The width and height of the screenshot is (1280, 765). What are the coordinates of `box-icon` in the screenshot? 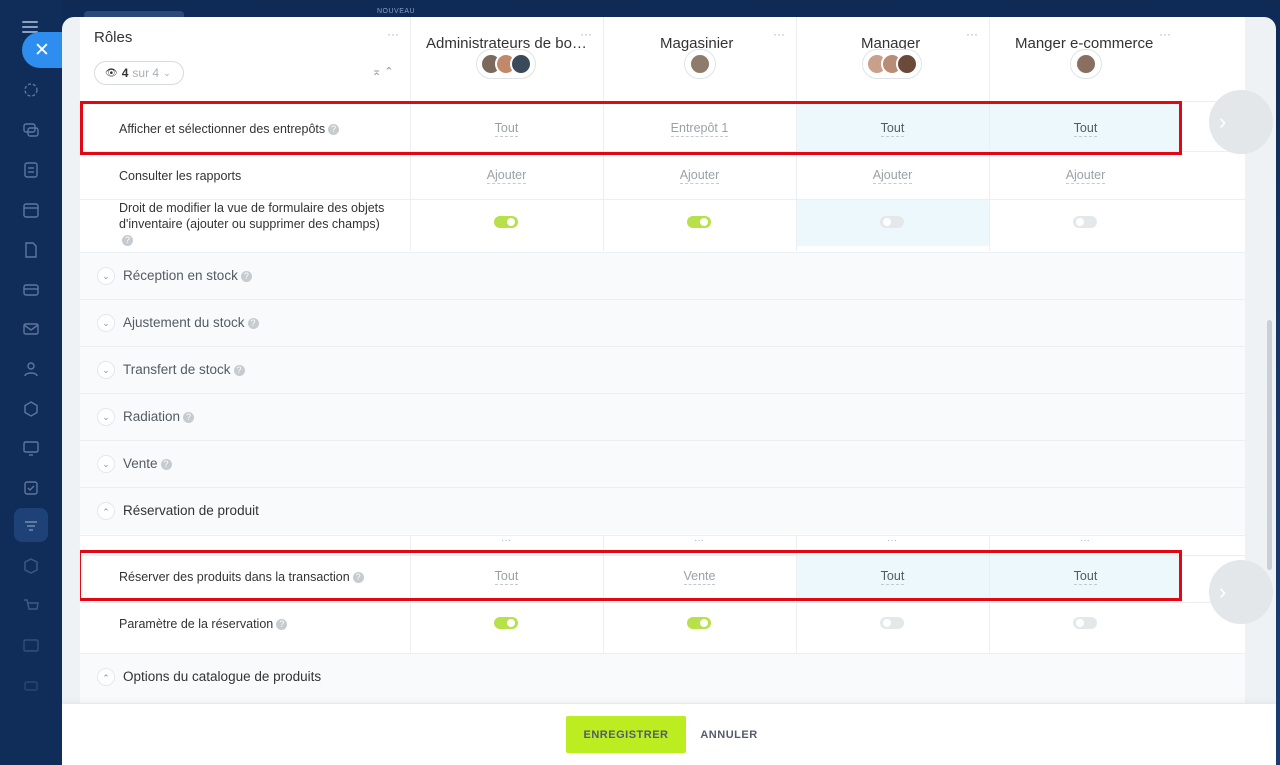 It's located at (31, 566).